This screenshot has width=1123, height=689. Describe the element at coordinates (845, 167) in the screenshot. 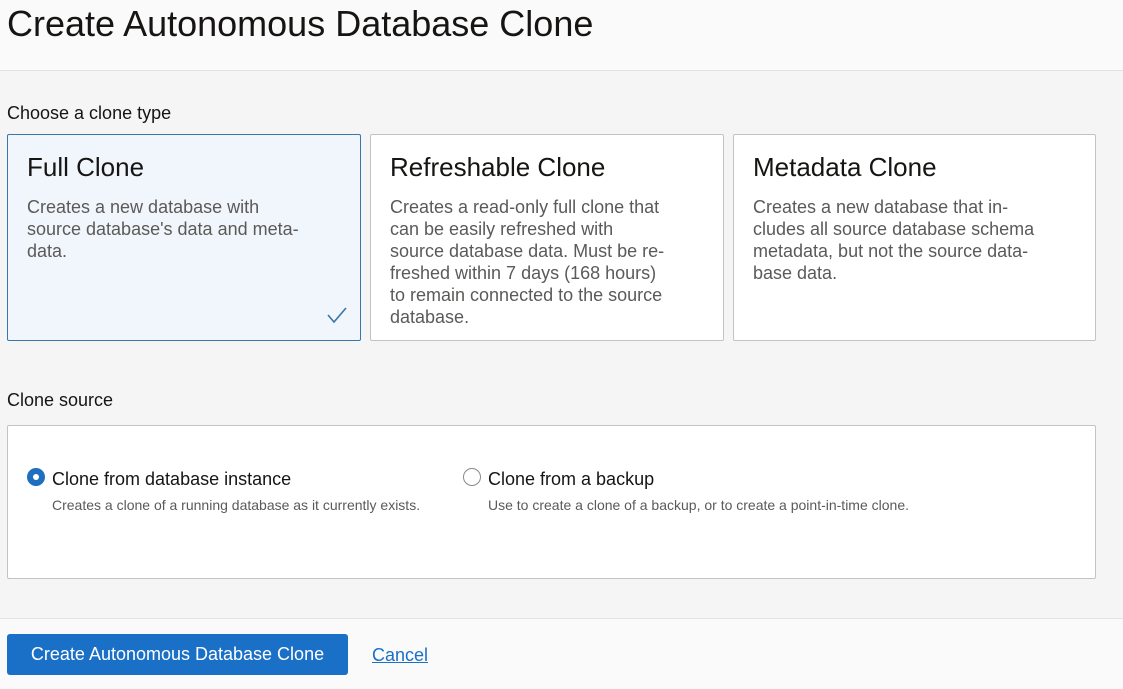

I see `card-title: Metadata Clone` at that location.